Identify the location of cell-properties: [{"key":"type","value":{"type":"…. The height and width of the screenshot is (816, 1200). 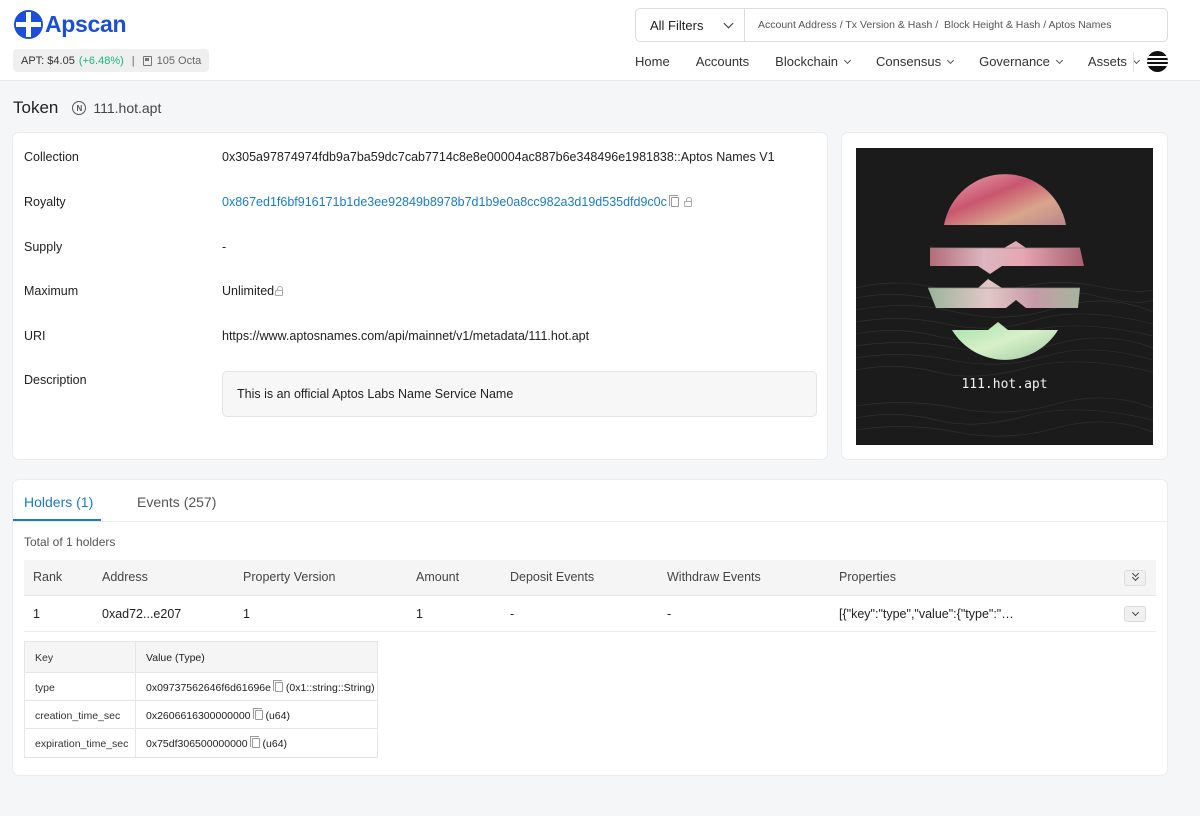
(926, 614).